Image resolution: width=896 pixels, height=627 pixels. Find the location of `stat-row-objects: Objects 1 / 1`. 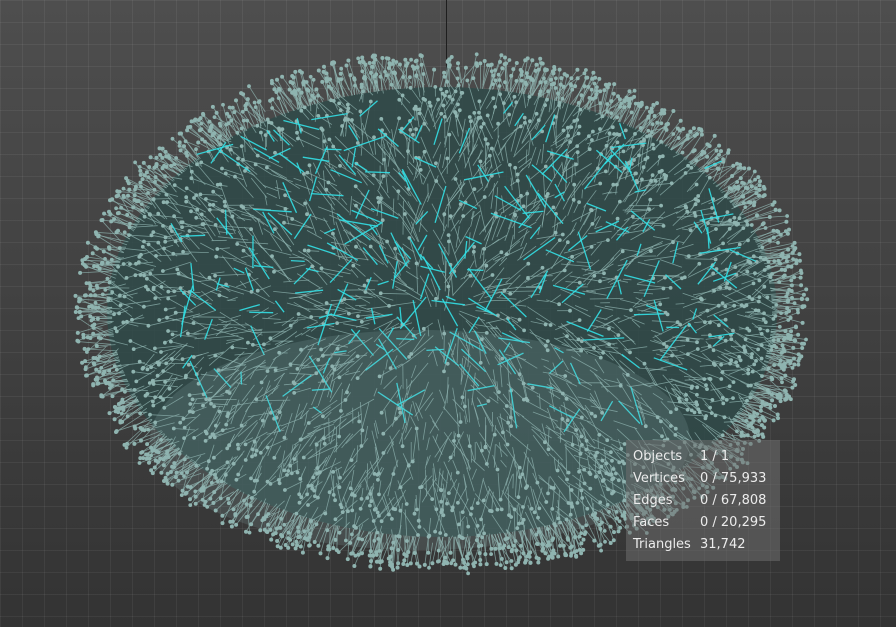

stat-row-objects: Objects 1 / 1 is located at coordinates (706, 457).